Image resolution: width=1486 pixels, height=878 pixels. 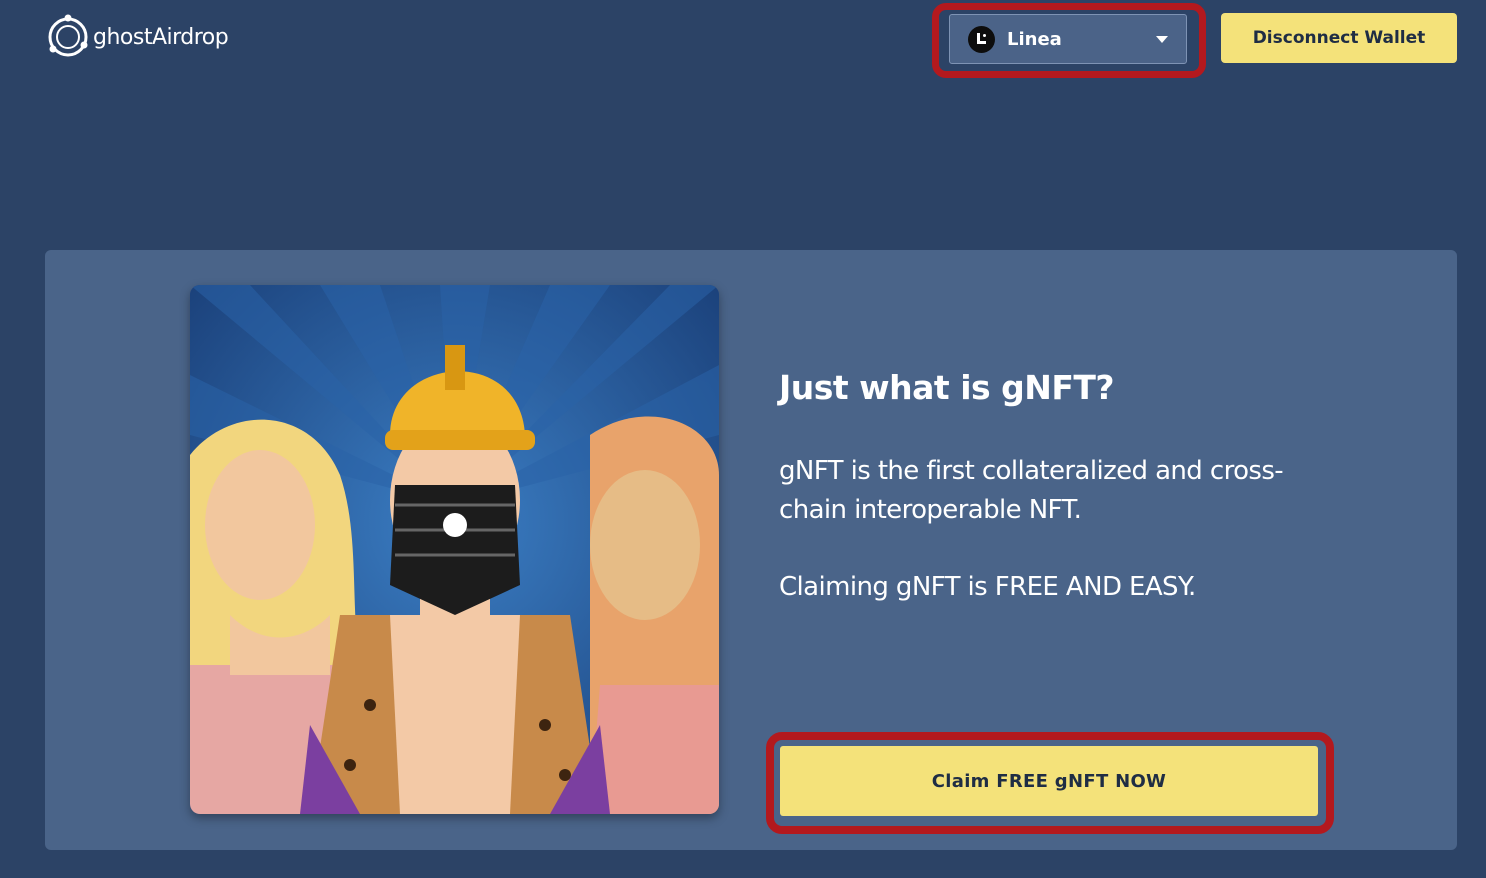 I want to click on disconnect-wallet-button: Disconnect Wallet, so click(x=1339, y=38).